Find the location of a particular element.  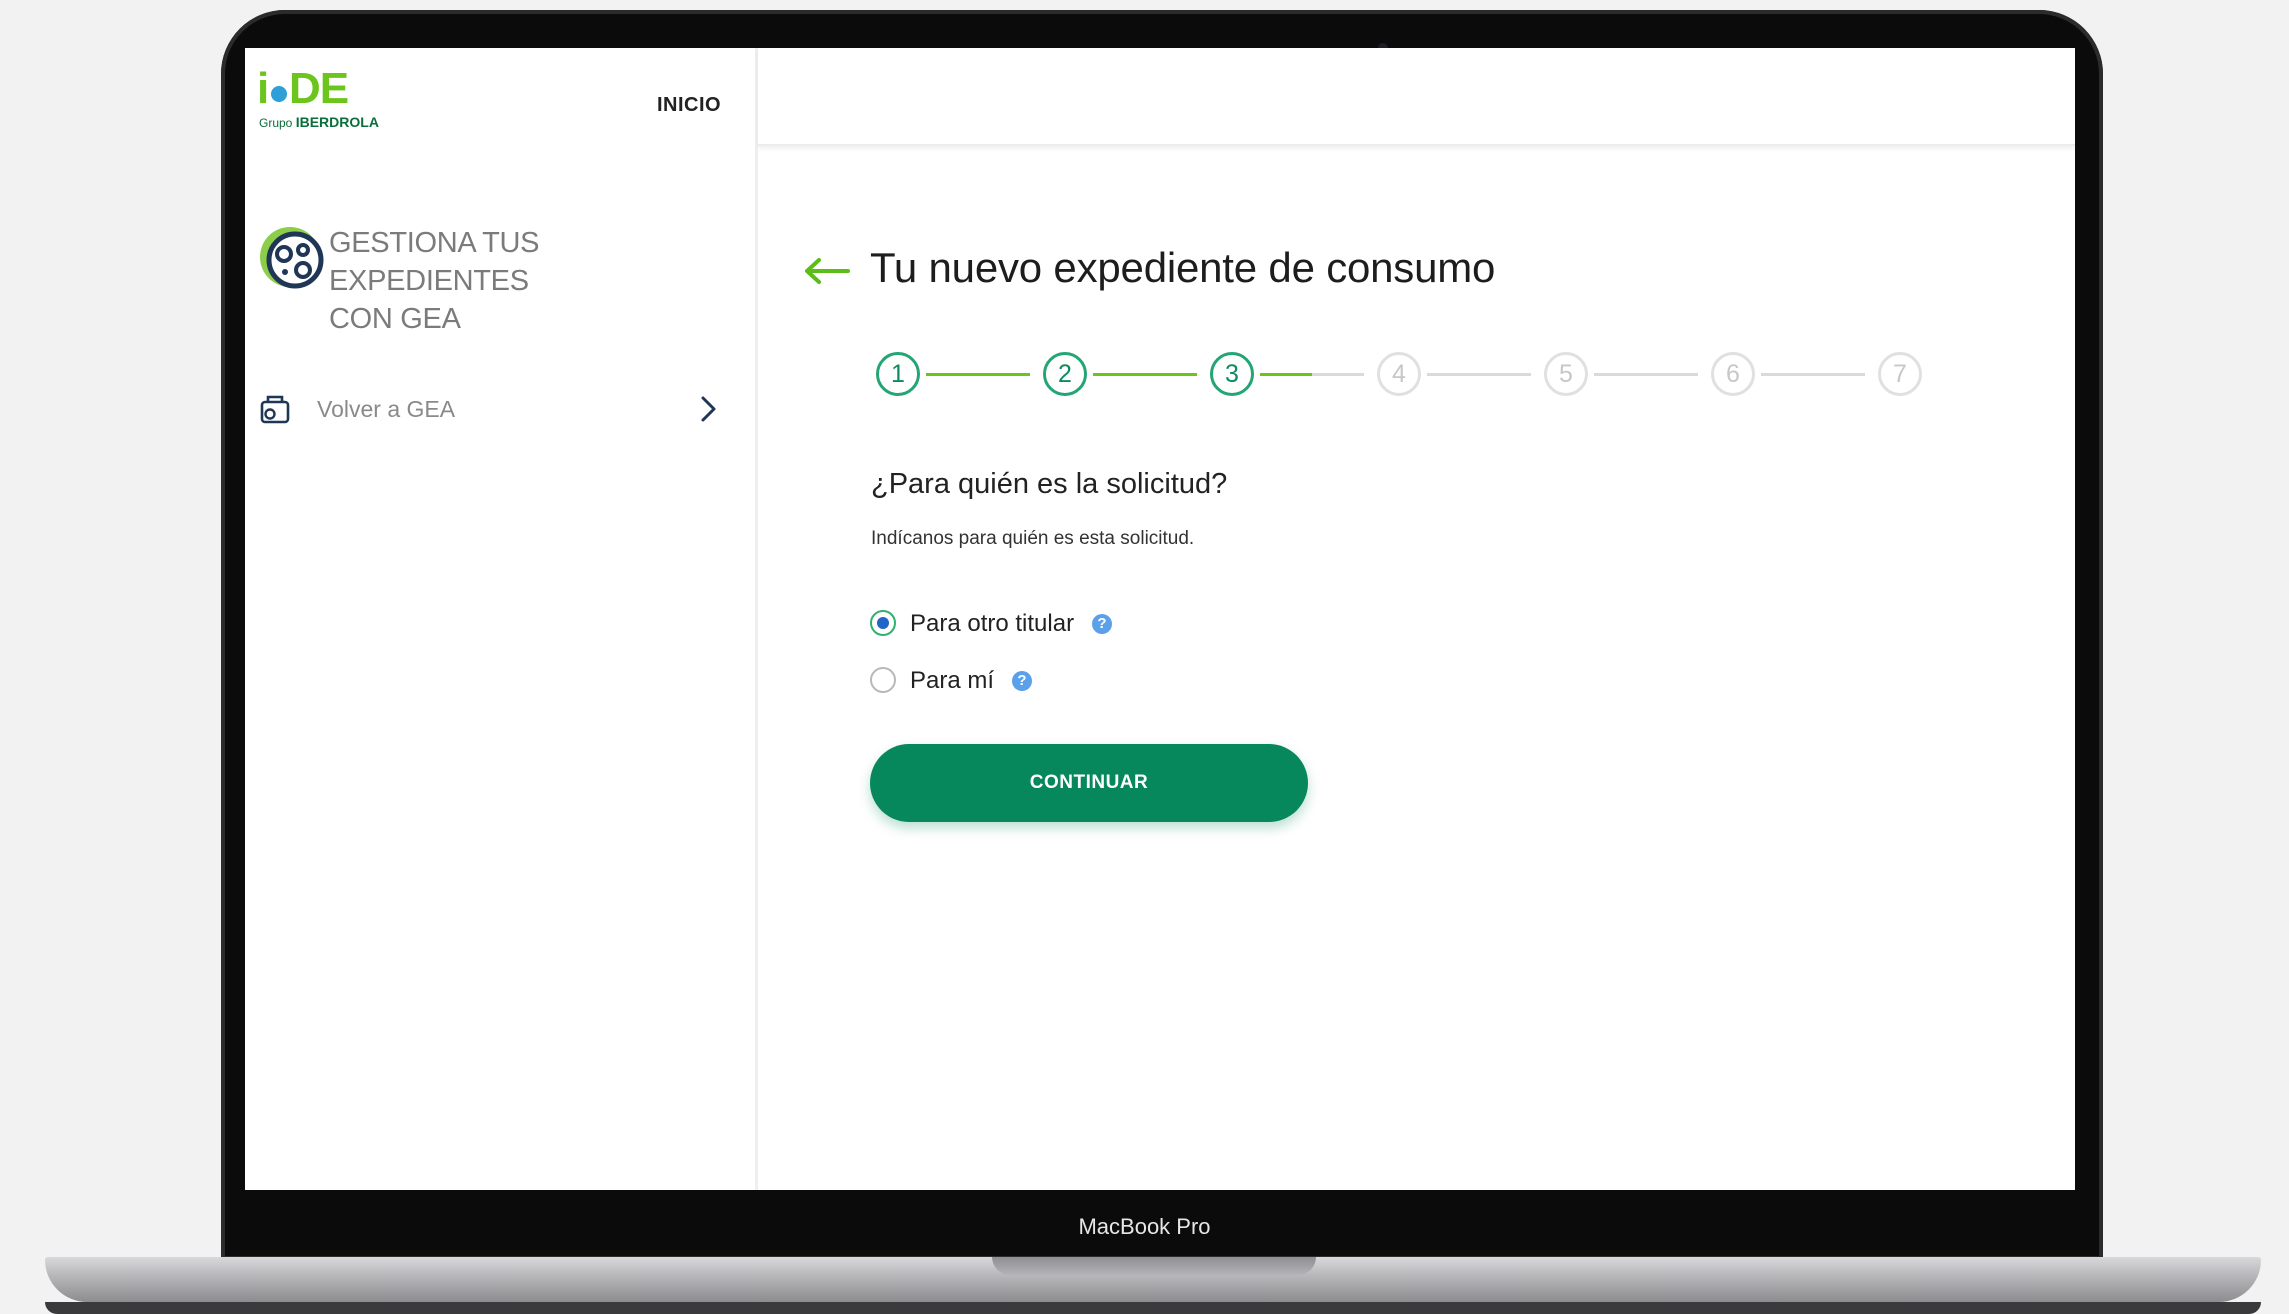

step-1: 1 is located at coordinates (898, 374).